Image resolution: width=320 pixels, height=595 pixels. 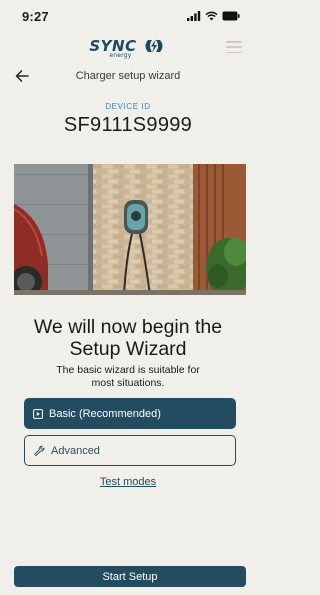 What do you see at coordinates (75, 450) in the screenshot?
I see `advanced-option-label: Advanced` at bounding box center [75, 450].